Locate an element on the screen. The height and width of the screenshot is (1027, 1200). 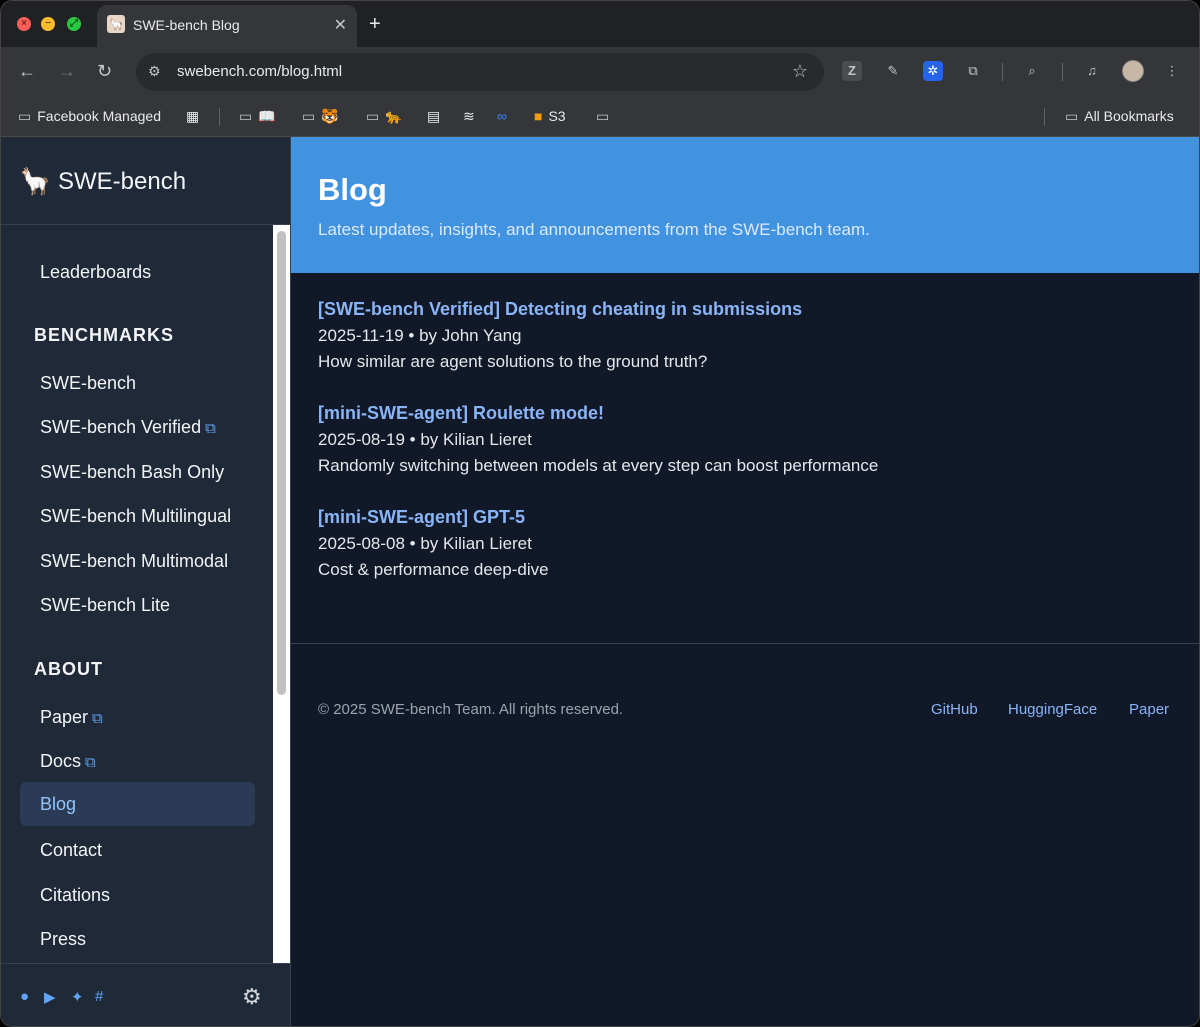
post-description: Cost & performance deep-dive is located at coordinates (433, 569).